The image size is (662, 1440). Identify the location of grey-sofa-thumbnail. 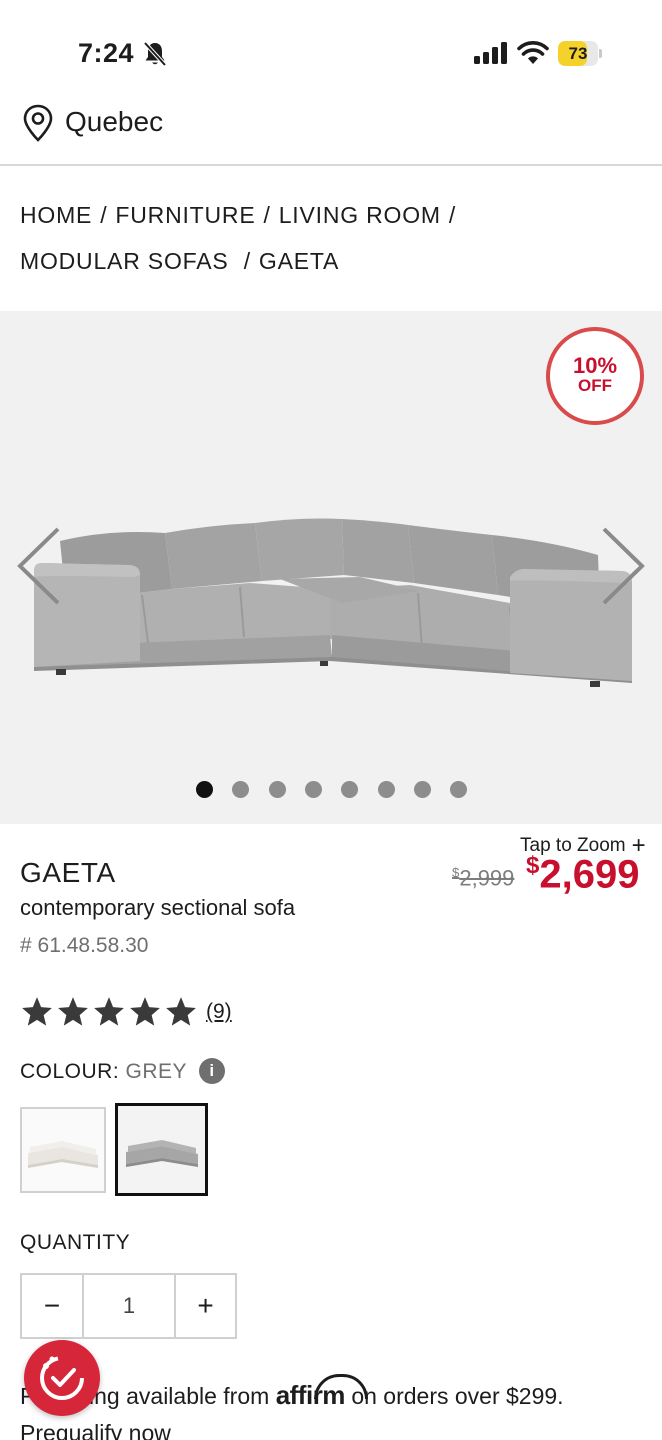
(161, 1149).